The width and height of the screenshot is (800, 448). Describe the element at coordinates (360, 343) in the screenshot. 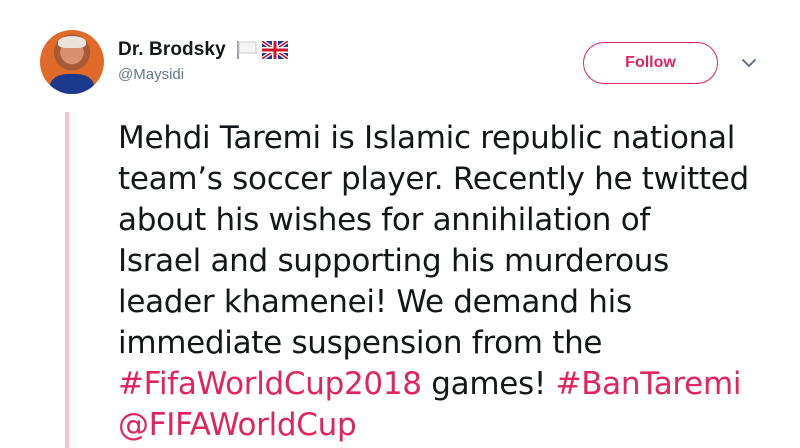

I see `tweet-line: immediate suspension from the` at that location.